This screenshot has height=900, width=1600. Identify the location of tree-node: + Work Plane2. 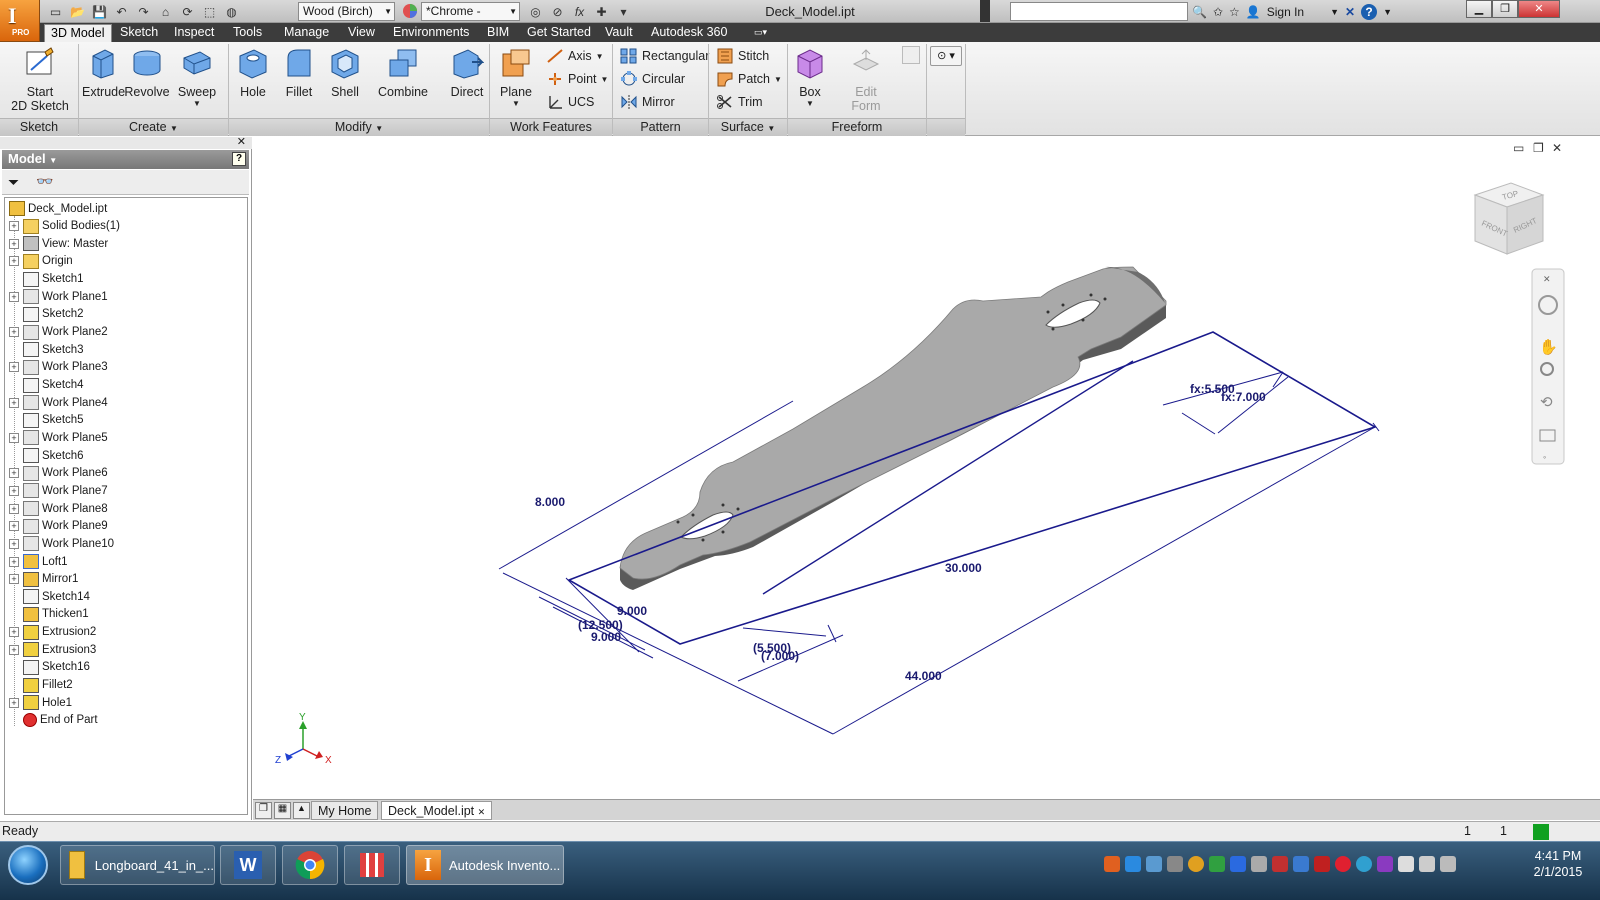
(58, 332).